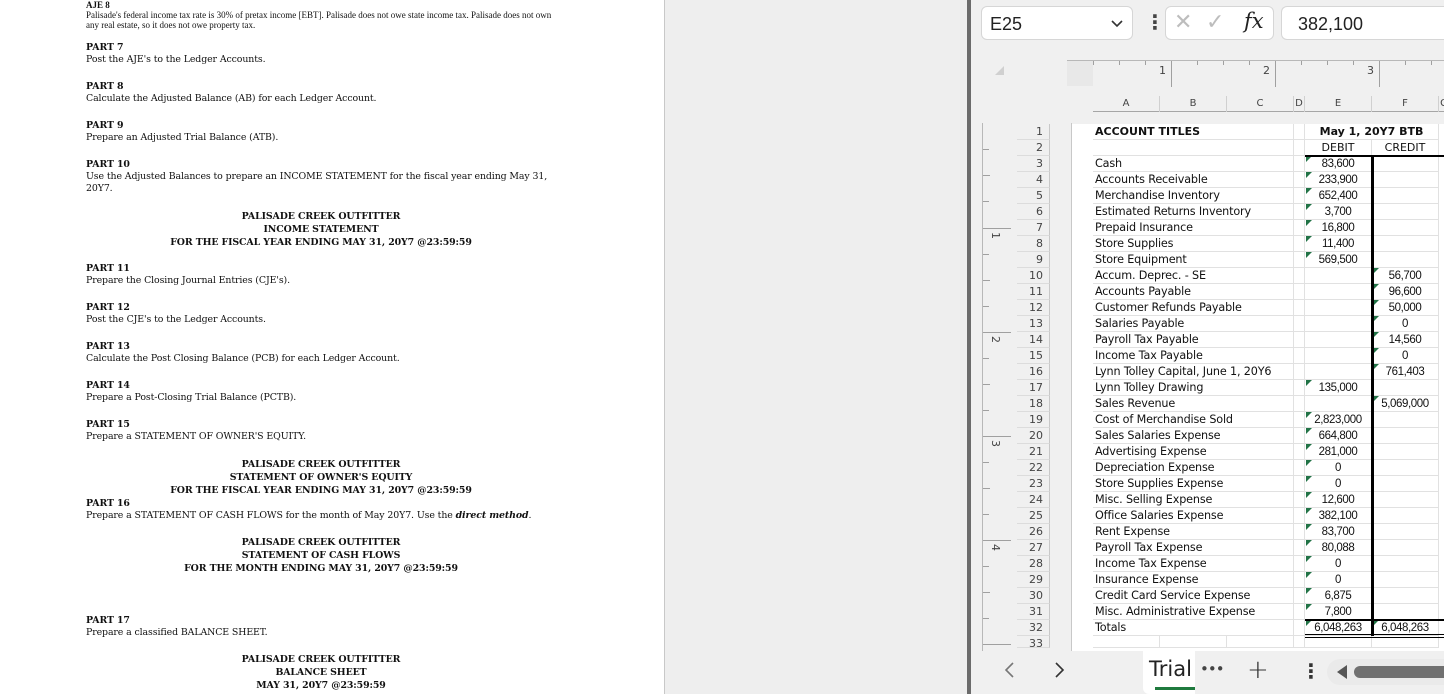 The width and height of the screenshot is (1444, 694). Describe the element at coordinates (1033, 196) in the screenshot. I see `row-header: 5` at that location.